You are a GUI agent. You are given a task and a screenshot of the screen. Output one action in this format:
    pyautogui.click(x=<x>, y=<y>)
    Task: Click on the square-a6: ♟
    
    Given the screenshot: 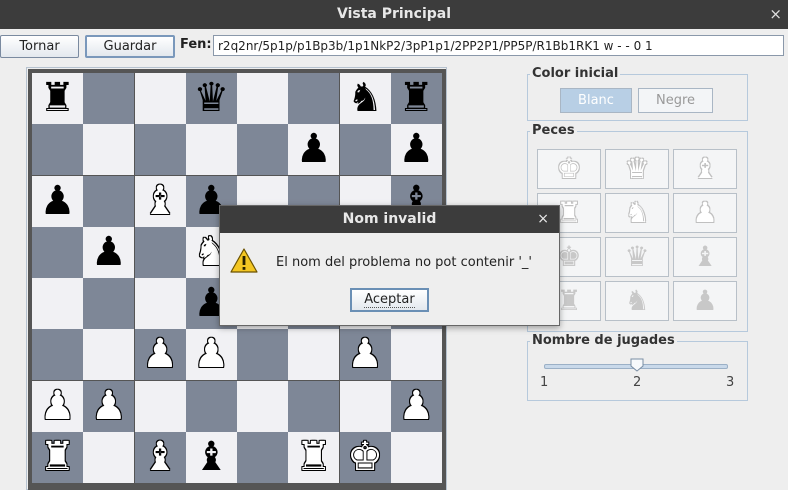 What is the action you would take?
    pyautogui.click(x=57, y=201)
    